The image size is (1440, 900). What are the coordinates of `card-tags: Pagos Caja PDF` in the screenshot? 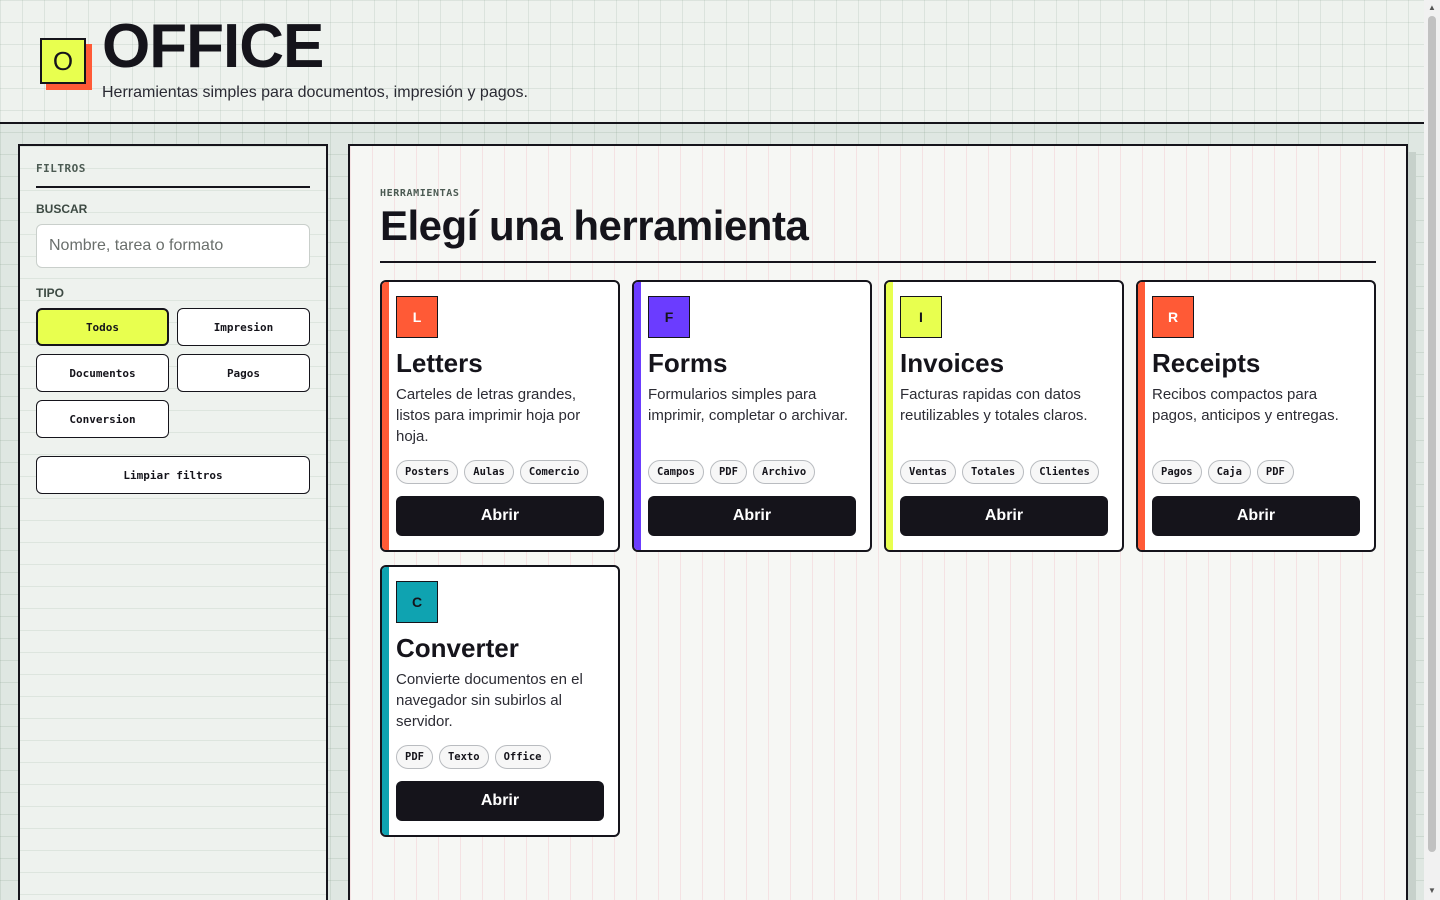 It's located at (1223, 472).